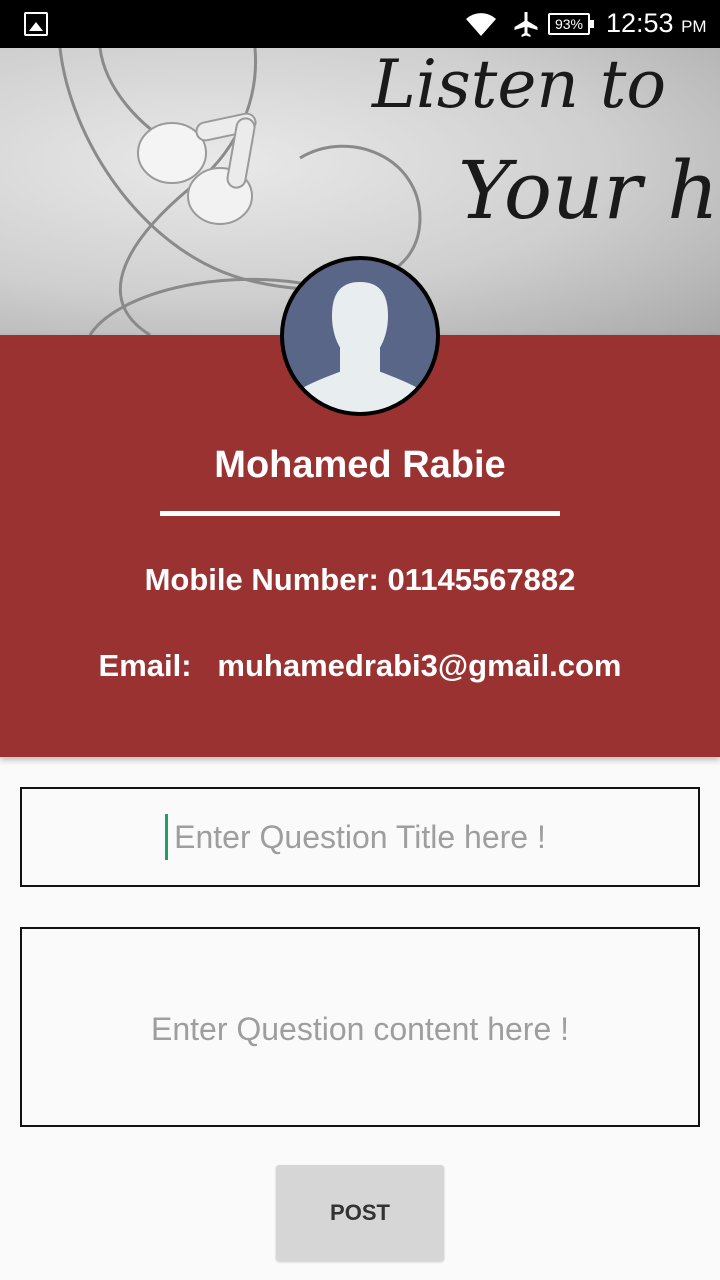  Describe the element at coordinates (589, 190) in the screenshot. I see `hero-text-line-2: Your hea` at that location.